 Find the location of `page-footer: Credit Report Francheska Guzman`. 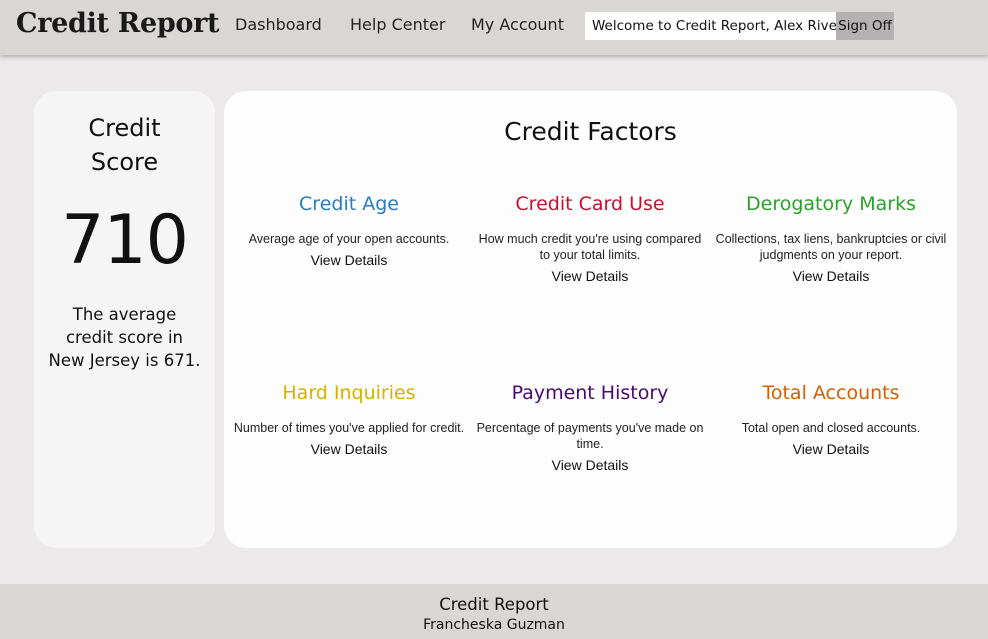

page-footer: Credit Report Francheska Guzman is located at coordinates (494, 611).